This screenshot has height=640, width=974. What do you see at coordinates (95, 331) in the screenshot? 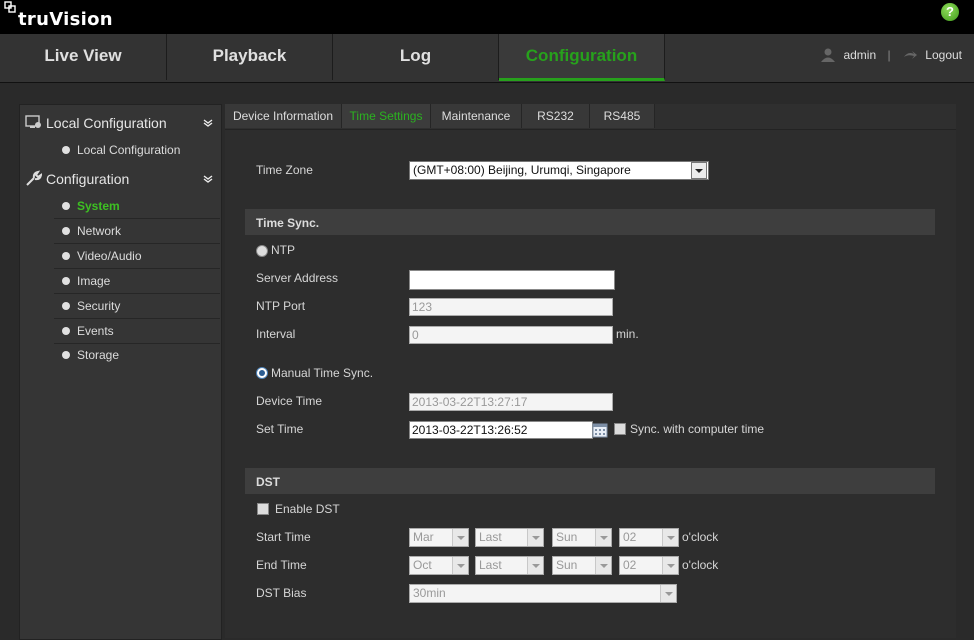
I see `sidebar-item-label: Events` at bounding box center [95, 331].